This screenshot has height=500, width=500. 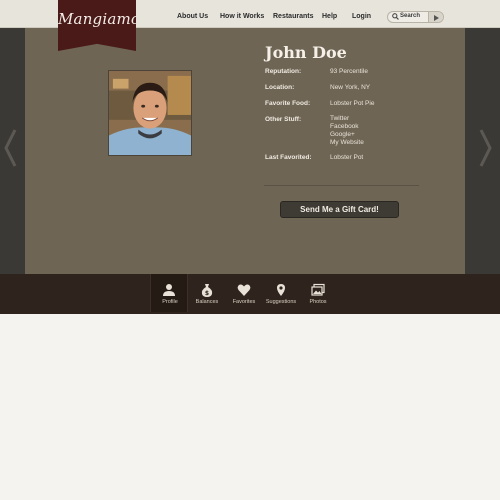 What do you see at coordinates (339, 209) in the screenshot?
I see `gift-card-button: Send Me a Gift Card!` at bounding box center [339, 209].